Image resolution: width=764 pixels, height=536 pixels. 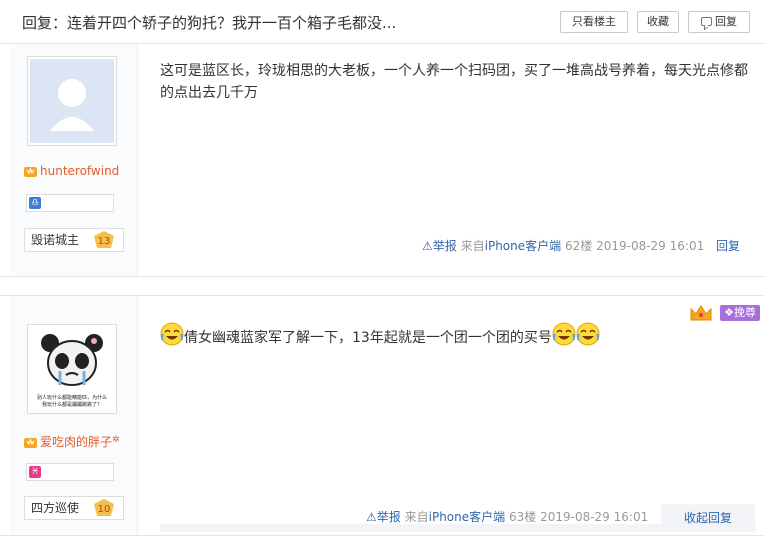 I want to click on reply-button: 回复, so click(x=719, y=22).